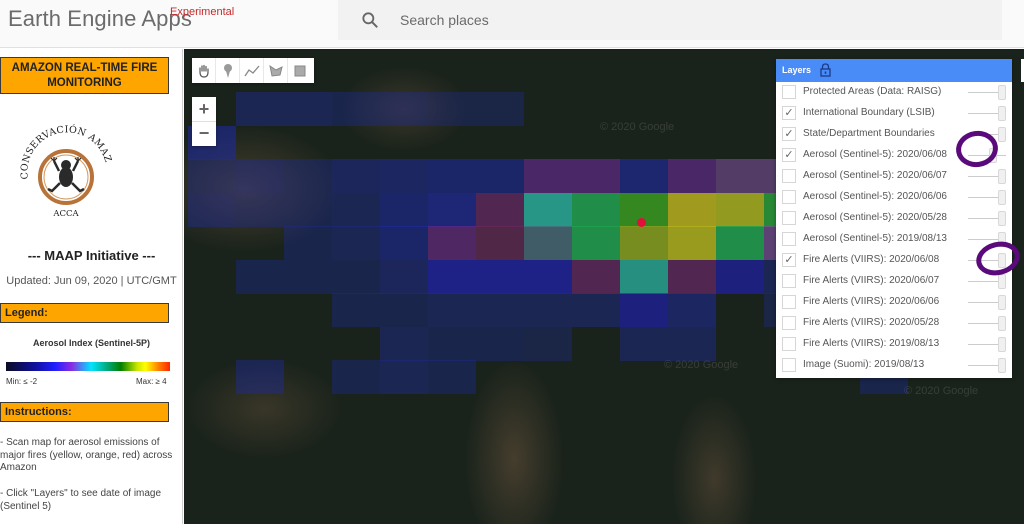  I want to click on layer-label: Fire Alerts (VIIRS): 2019/08/13, so click(871, 343).